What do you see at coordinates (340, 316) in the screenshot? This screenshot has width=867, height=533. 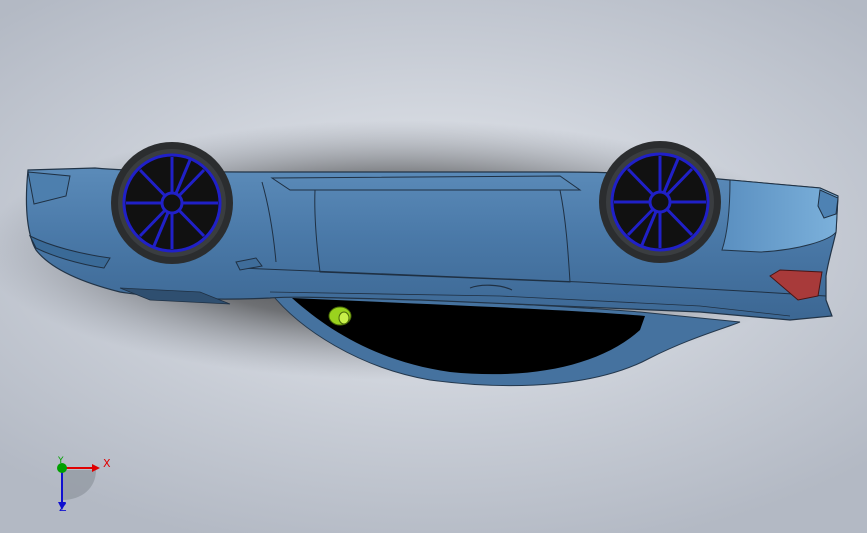 I see `rotate-gizmo-icon` at bounding box center [340, 316].